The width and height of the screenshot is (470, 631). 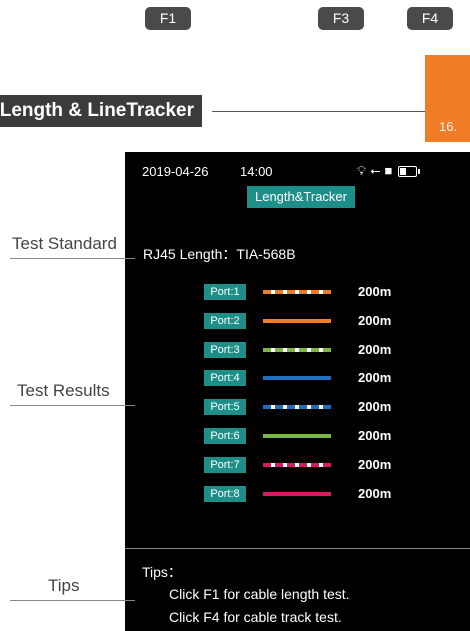 What do you see at coordinates (377, 170) in the screenshot?
I see `usb-icon: ⭠` at bounding box center [377, 170].